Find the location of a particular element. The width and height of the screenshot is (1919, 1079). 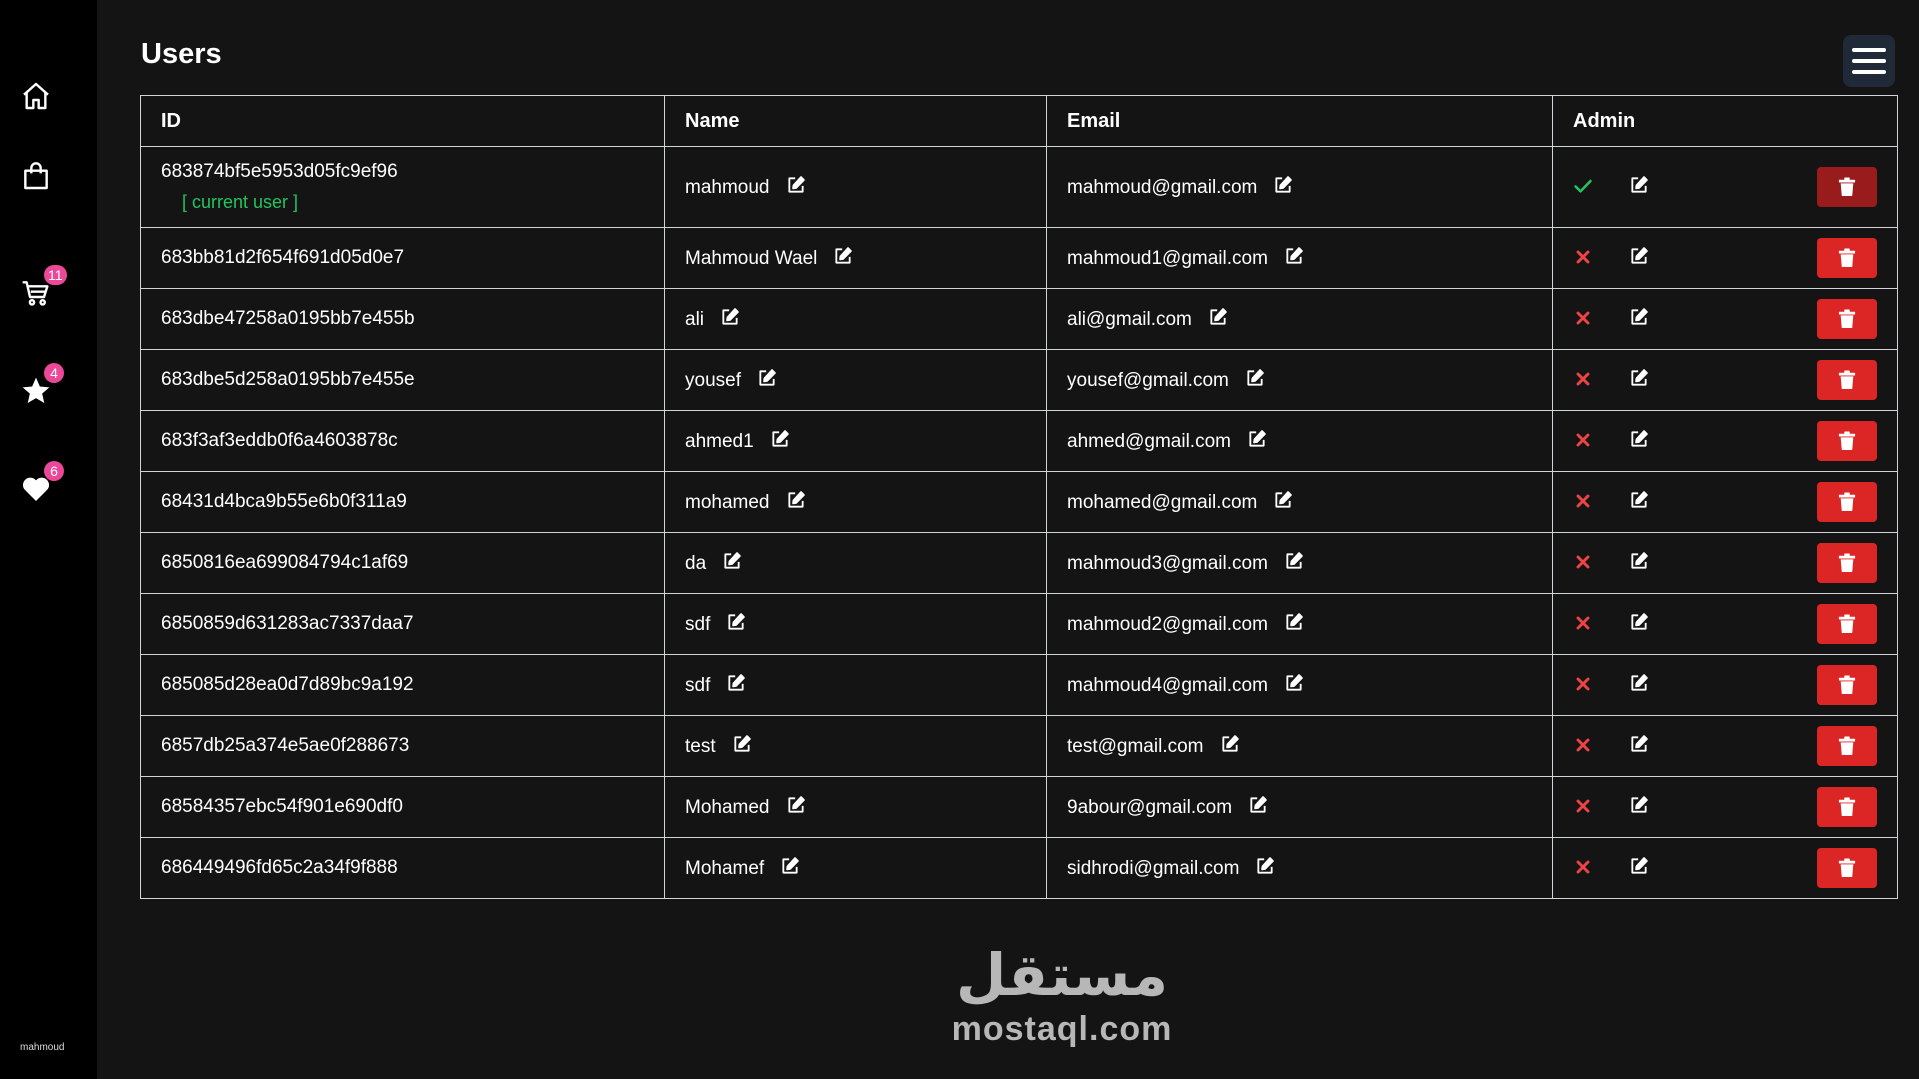

column-header-name: Name is located at coordinates (855, 121).